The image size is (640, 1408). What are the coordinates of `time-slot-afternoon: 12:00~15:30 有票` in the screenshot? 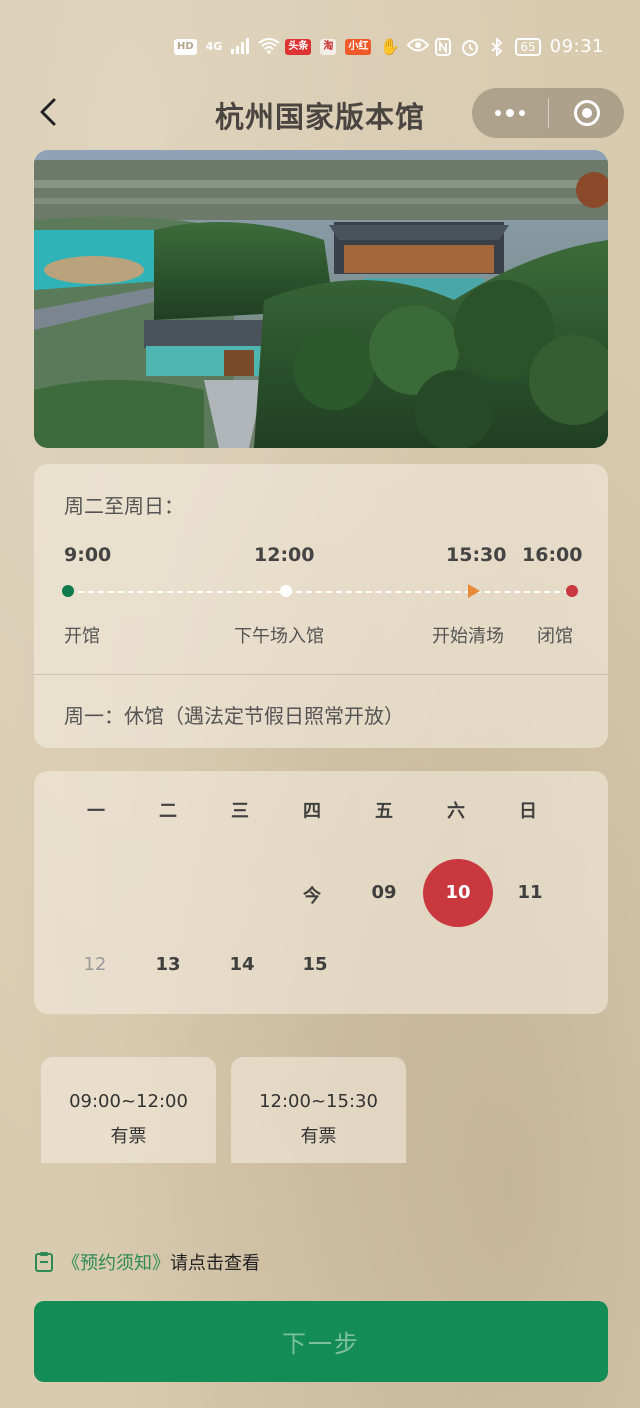 It's located at (318, 1110).